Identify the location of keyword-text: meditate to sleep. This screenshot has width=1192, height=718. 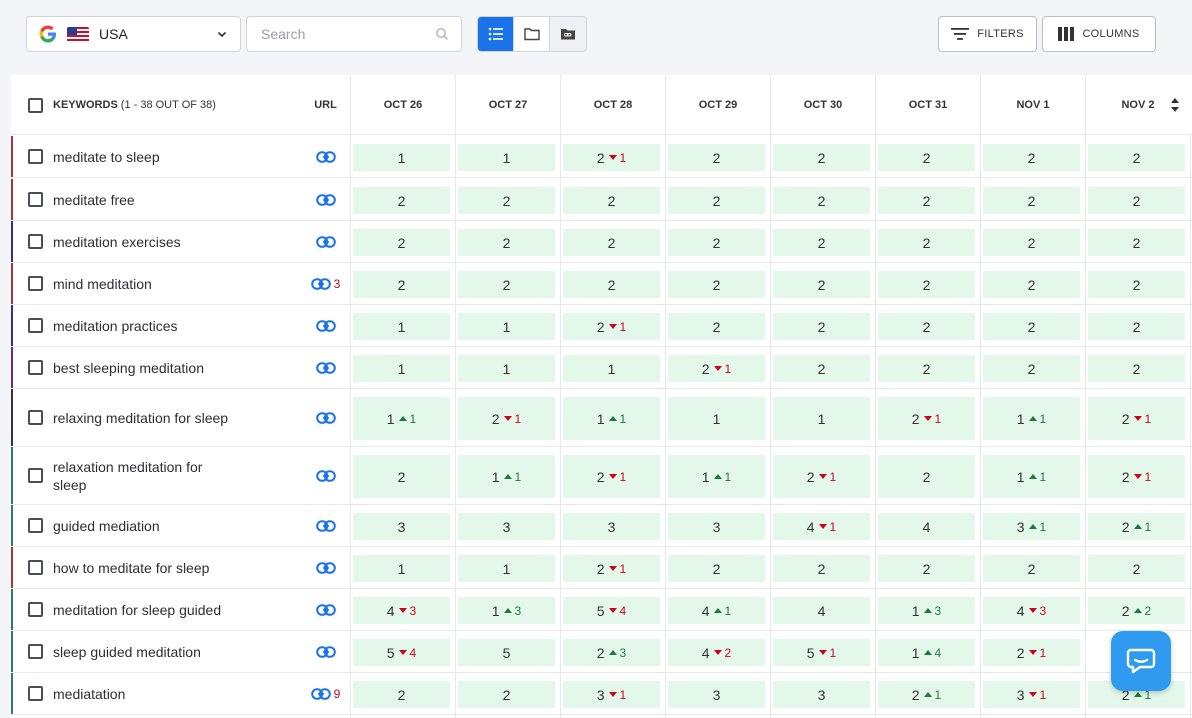
(143, 157).